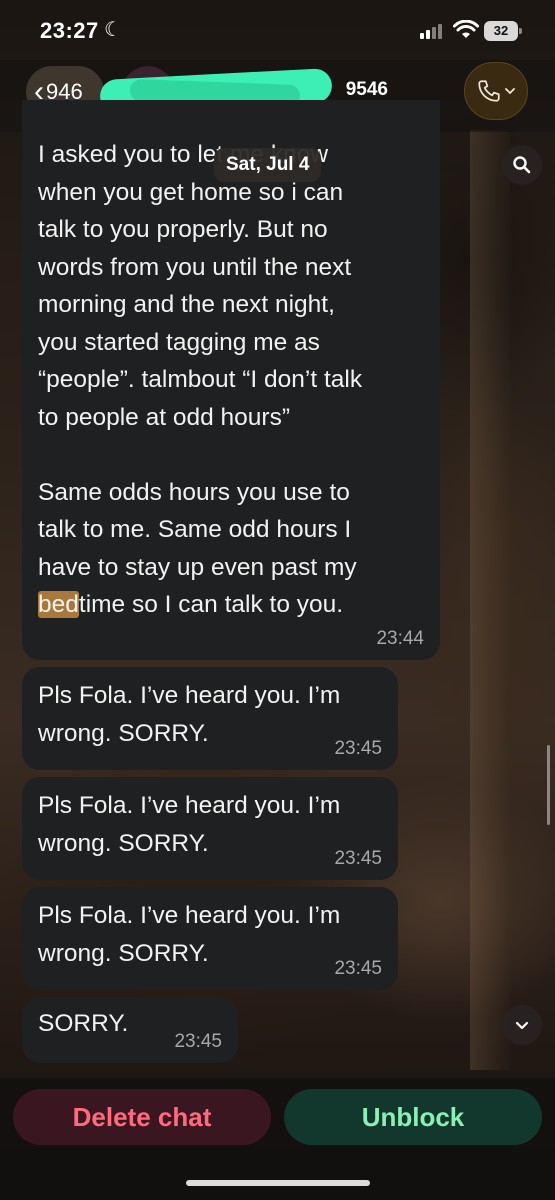 Image resolution: width=555 pixels, height=1200 pixels. I want to click on date-badge: Sat, Jul 4, so click(268, 165).